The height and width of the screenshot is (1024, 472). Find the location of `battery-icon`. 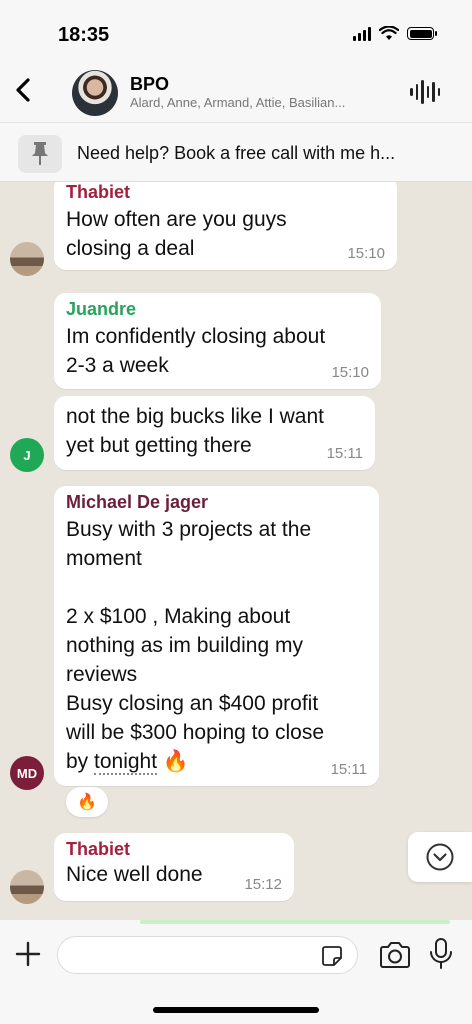

battery-icon is located at coordinates (422, 33).